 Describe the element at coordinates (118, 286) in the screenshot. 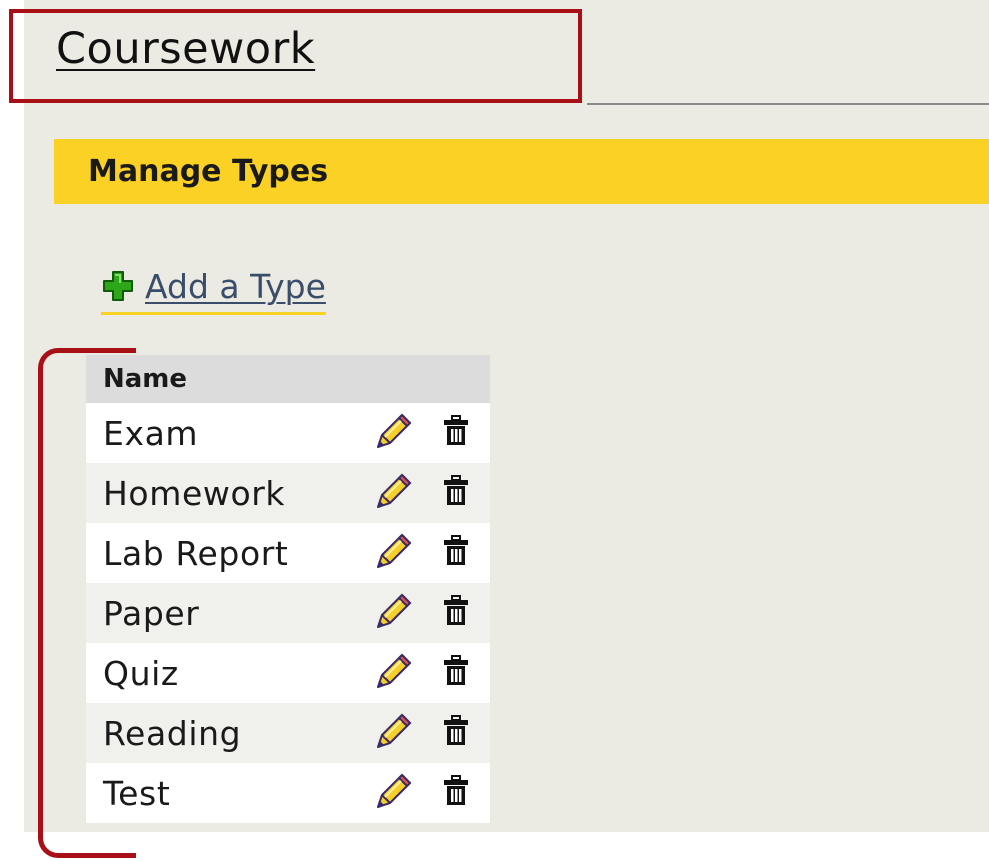

I see `plus-icon` at that location.